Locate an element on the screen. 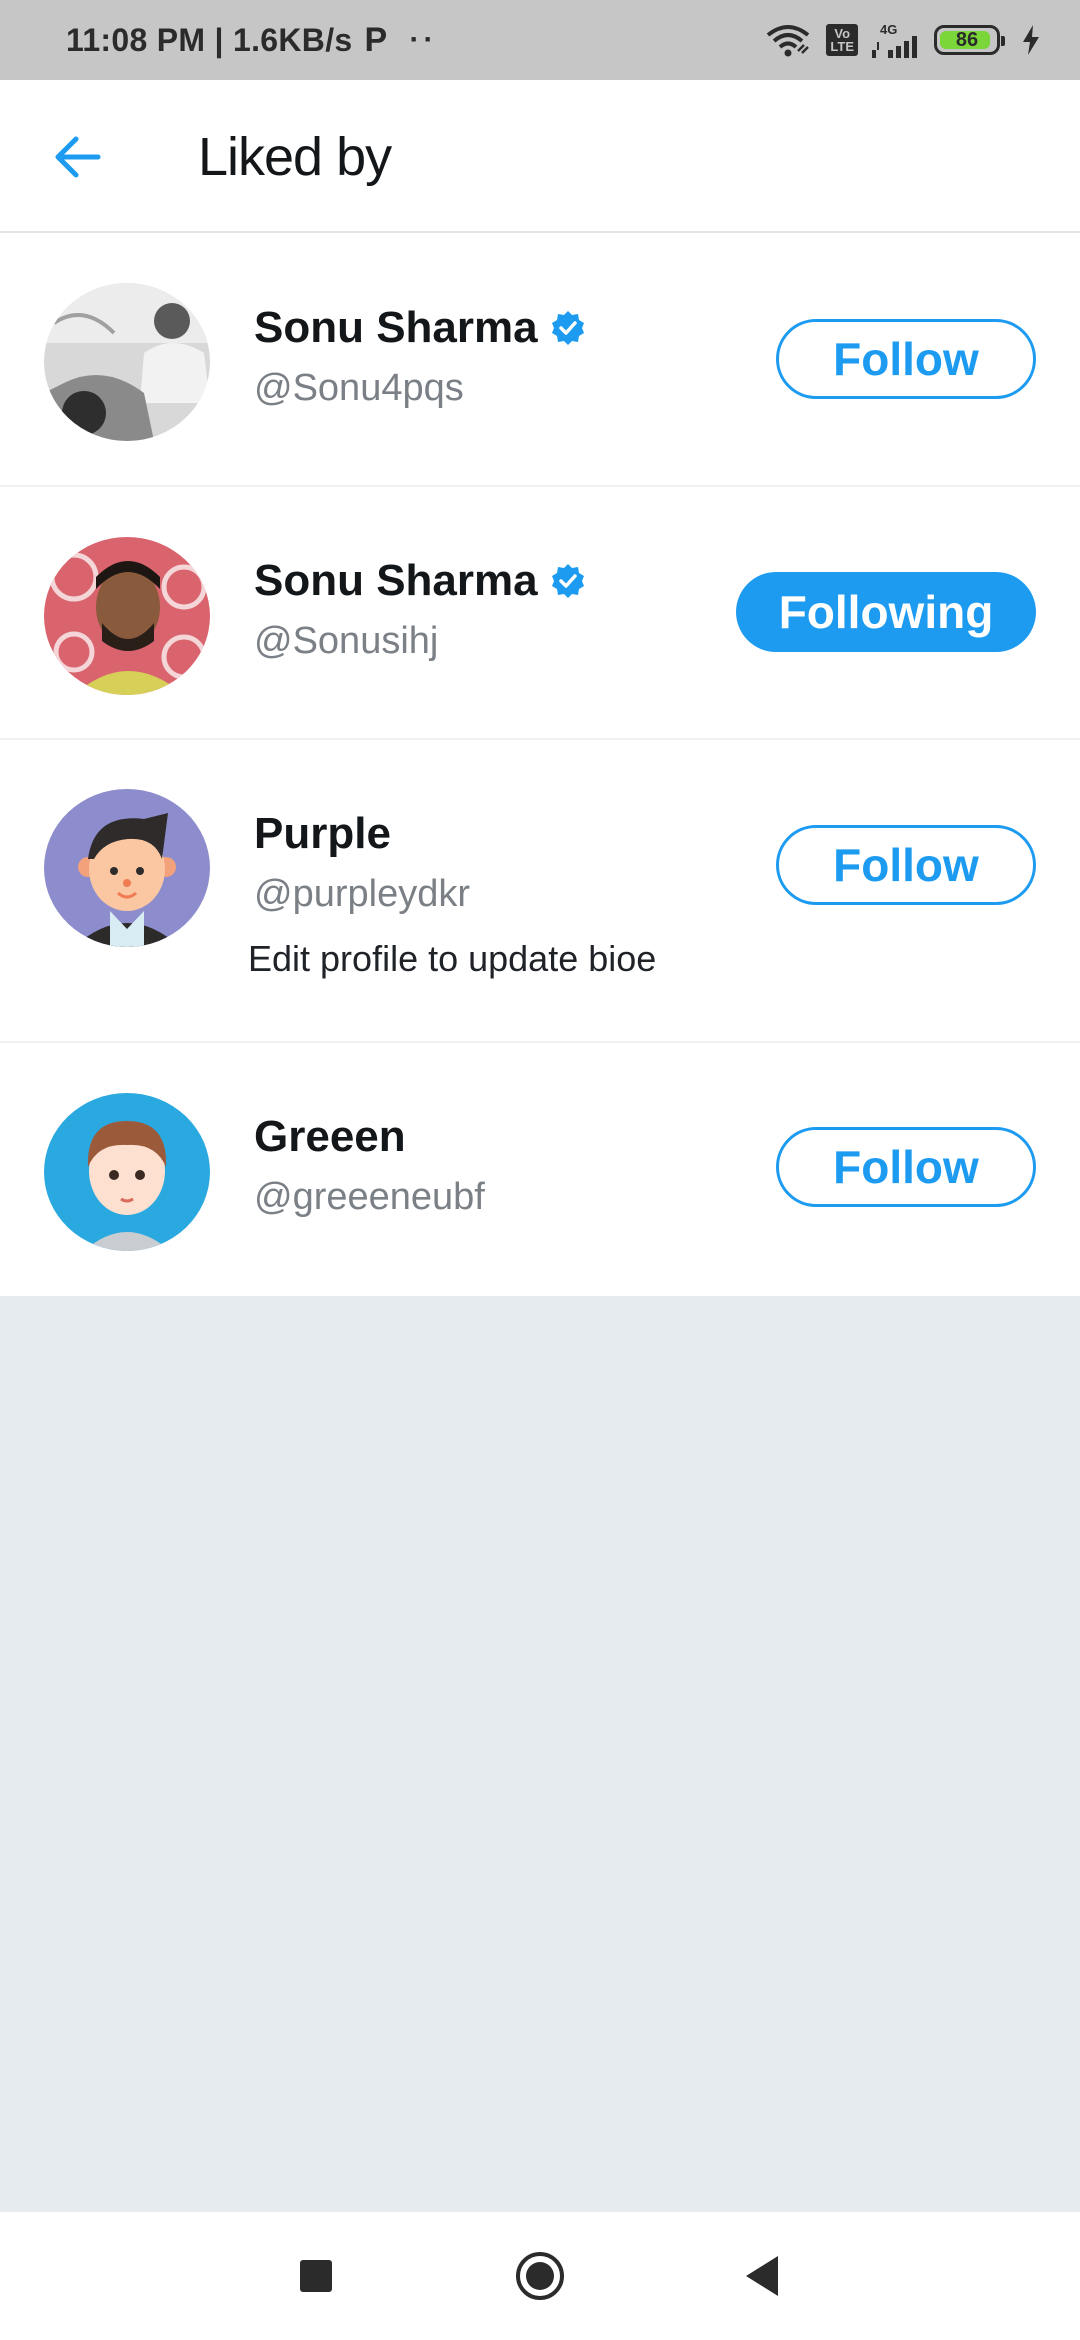 This screenshot has width=1080, height=2340. following-button: Following is located at coordinates (886, 612).